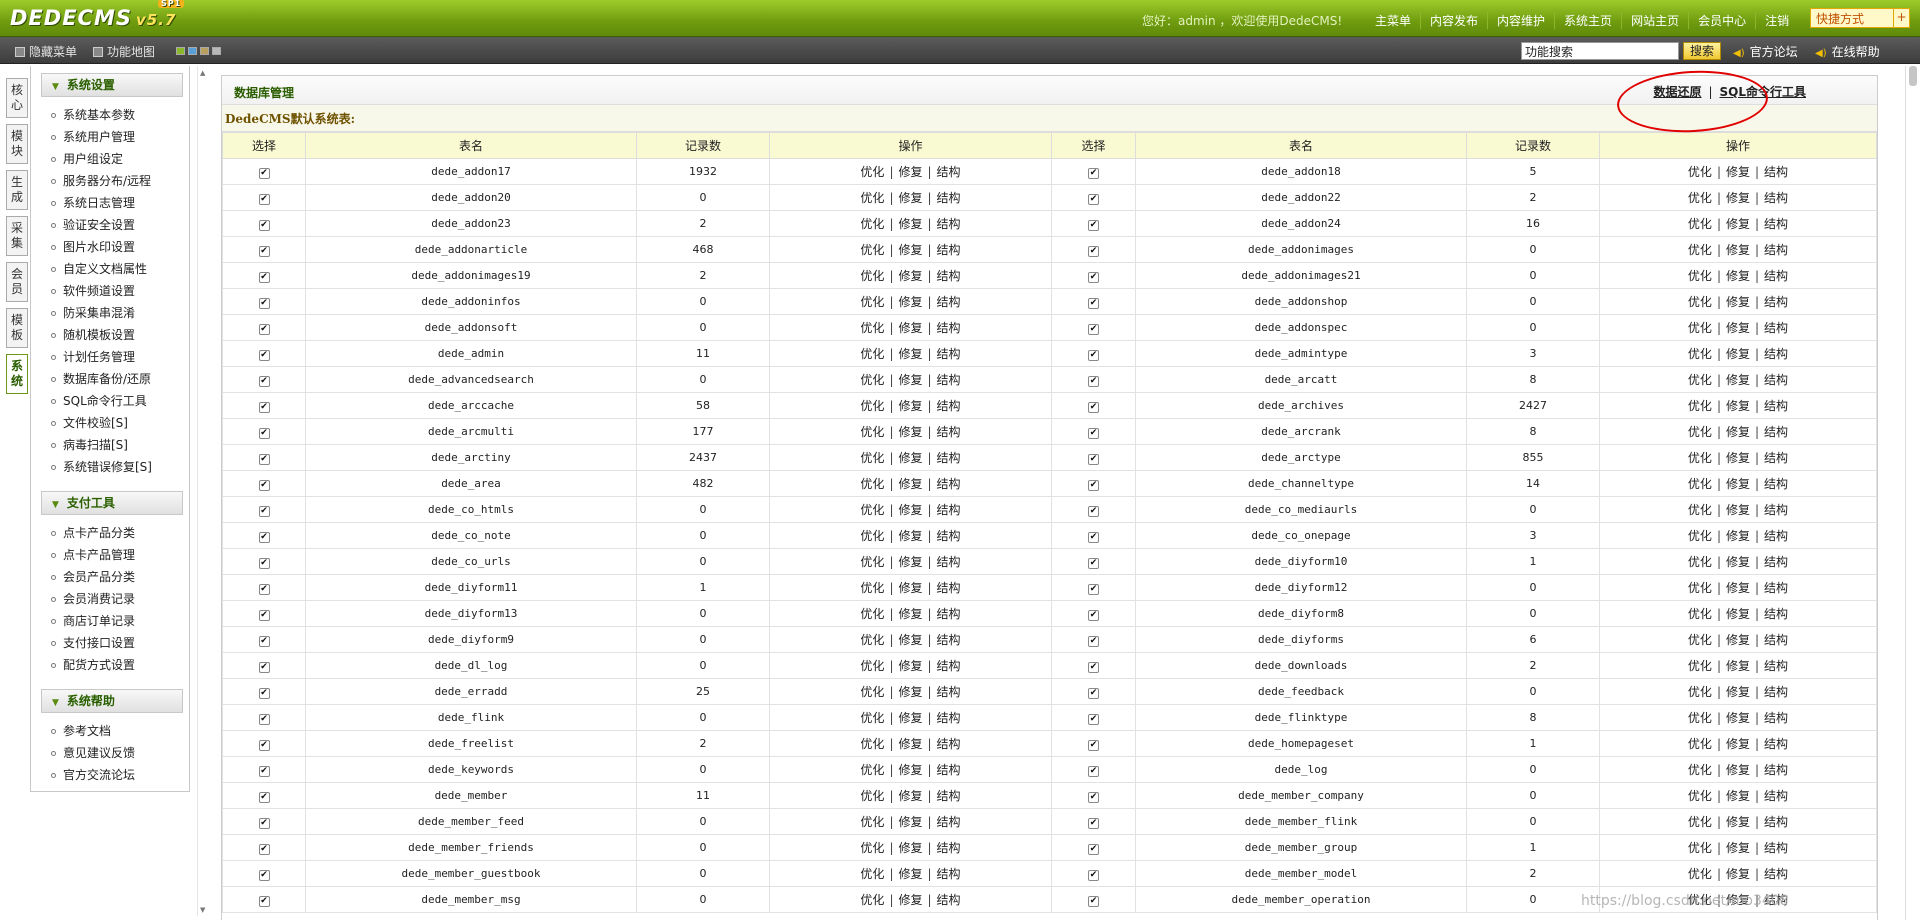  Describe the element at coordinates (120, 731) in the screenshot. I see `sidebar-item: 参考文档` at that location.